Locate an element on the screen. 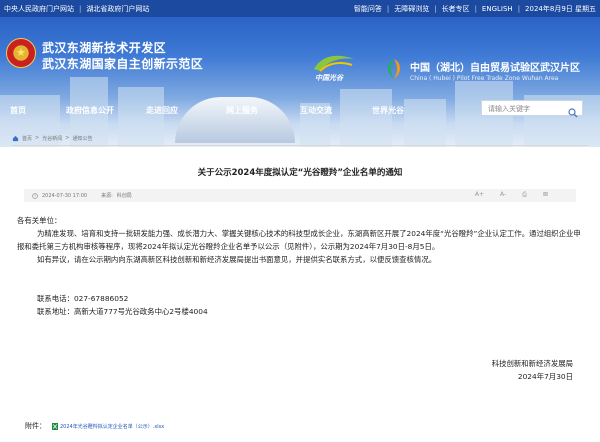  article-title: 关于公示2024年度拟认定“光谷瞪羚”企业名单的通知 is located at coordinates (300, 173).